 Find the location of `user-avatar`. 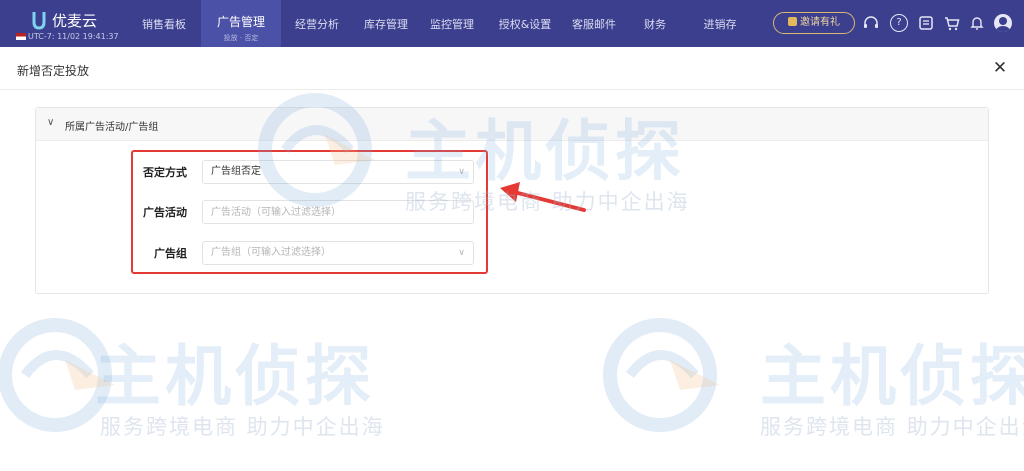

user-avatar is located at coordinates (1003, 23).